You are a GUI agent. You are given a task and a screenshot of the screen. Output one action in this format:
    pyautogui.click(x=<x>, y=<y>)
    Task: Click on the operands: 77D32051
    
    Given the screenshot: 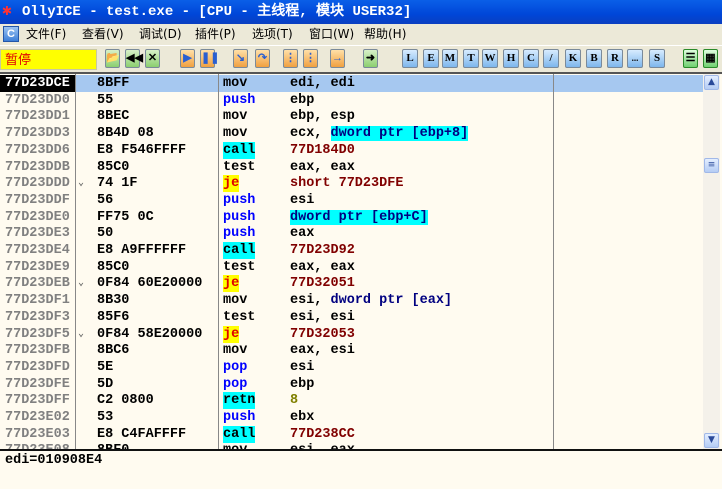 What is the action you would take?
    pyautogui.click(x=322, y=283)
    